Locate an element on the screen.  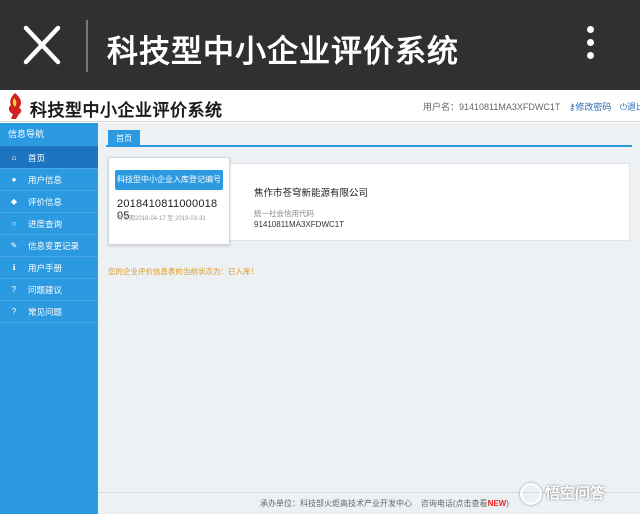
tab-bar: 首页 is located at coordinates (369, 137).